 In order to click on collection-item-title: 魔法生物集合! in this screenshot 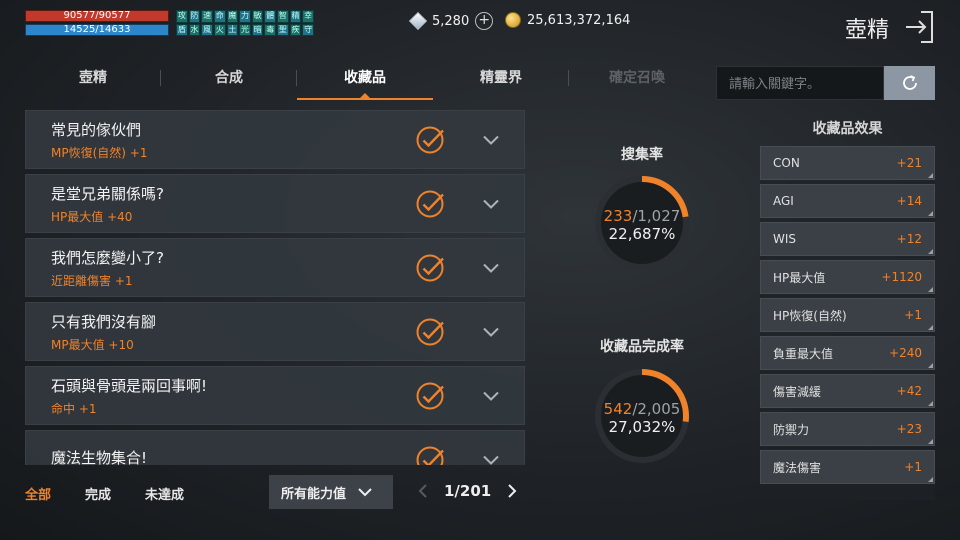, I will do `click(99, 457)`.